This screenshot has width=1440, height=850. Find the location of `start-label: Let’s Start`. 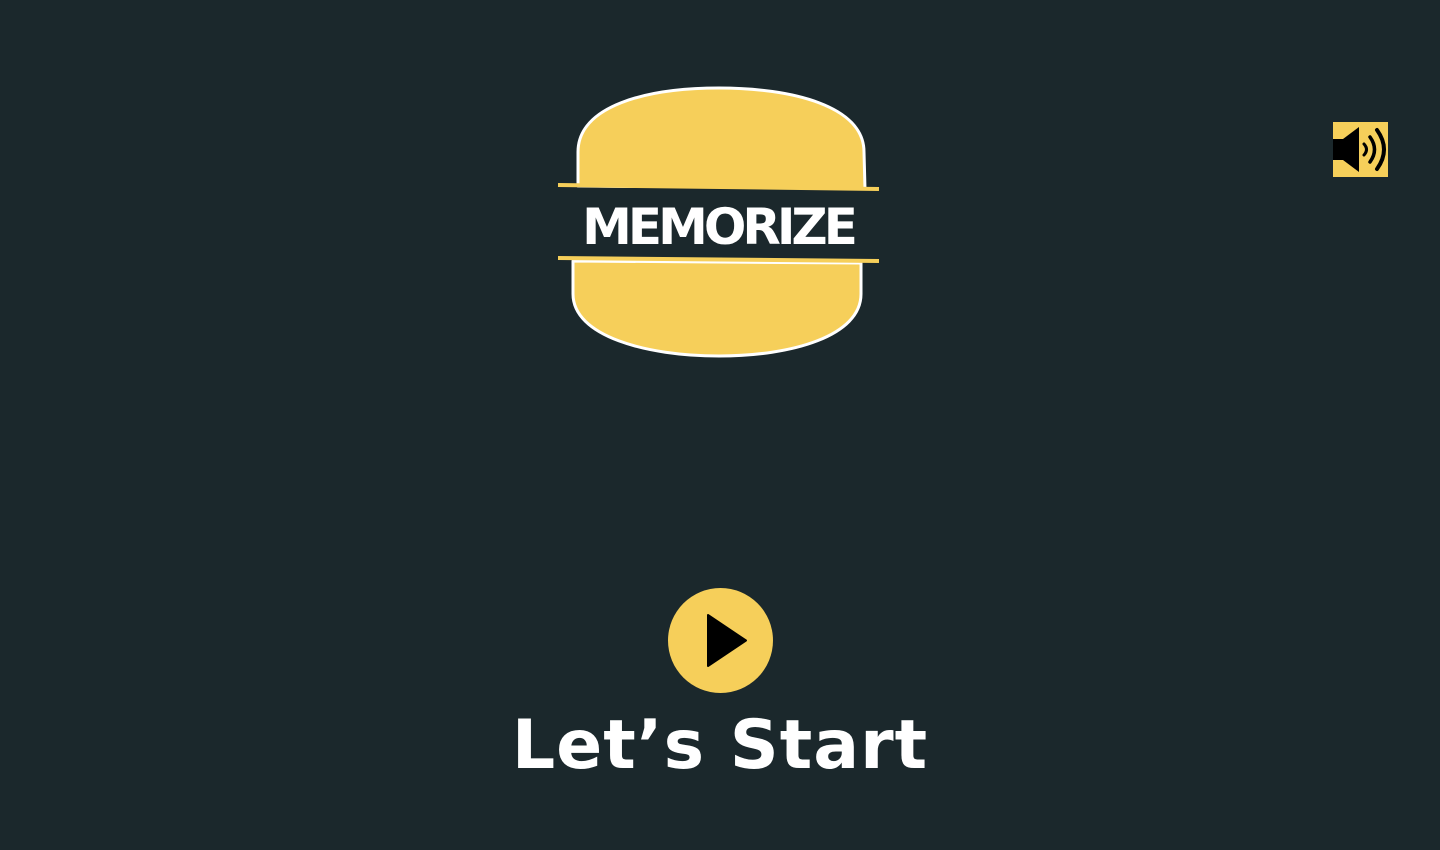

start-label: Let’s Start is located at coordinates (720, 746).